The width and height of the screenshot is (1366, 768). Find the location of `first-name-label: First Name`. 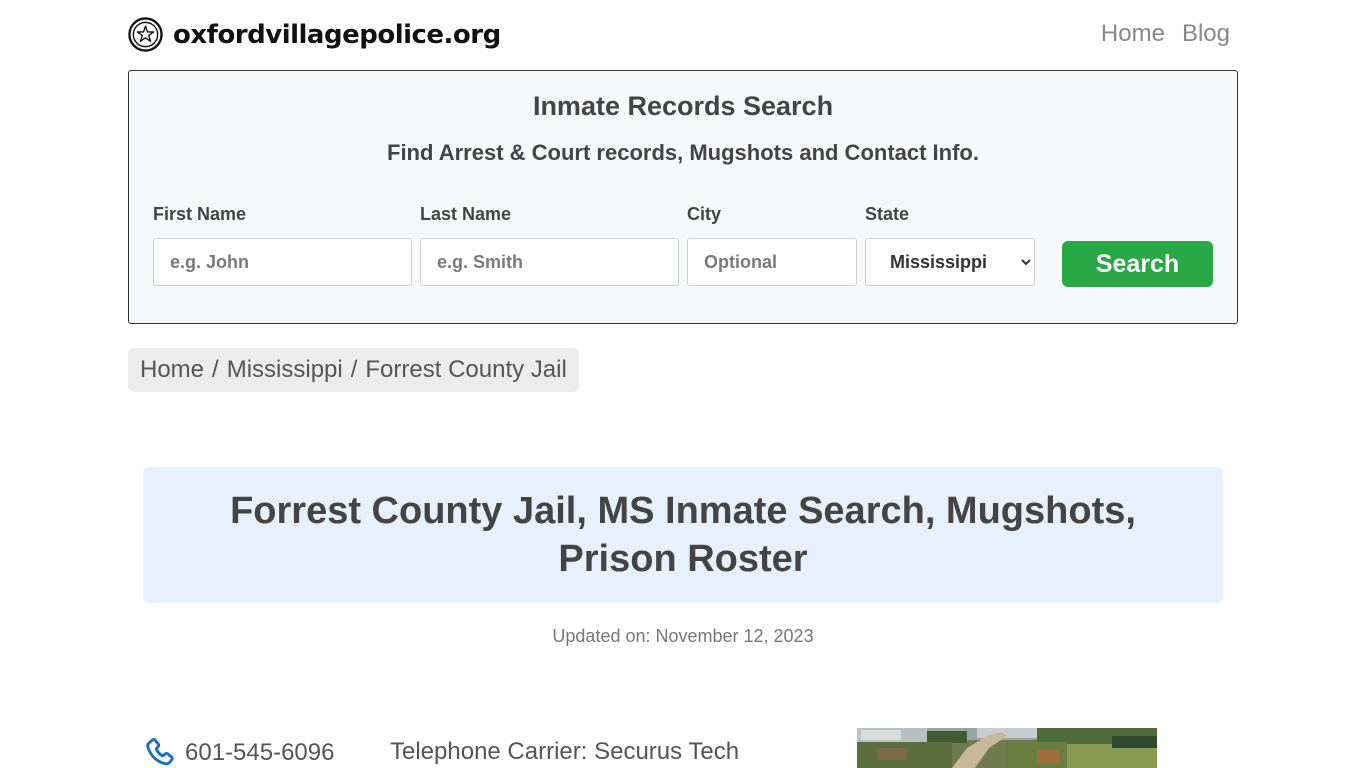

first-name-label: First Name is located at coordinates (200, 214).